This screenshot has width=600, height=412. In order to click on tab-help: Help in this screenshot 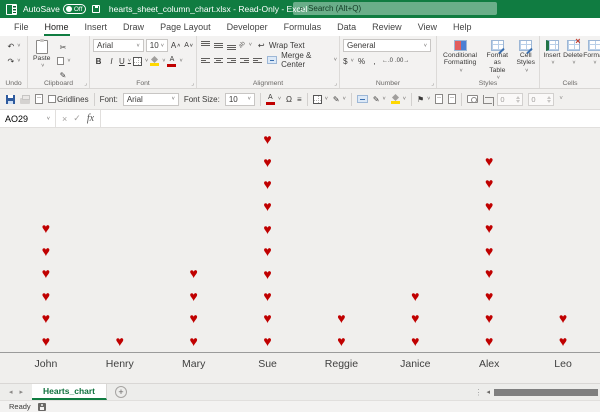, I will do `click(462, 27)`.